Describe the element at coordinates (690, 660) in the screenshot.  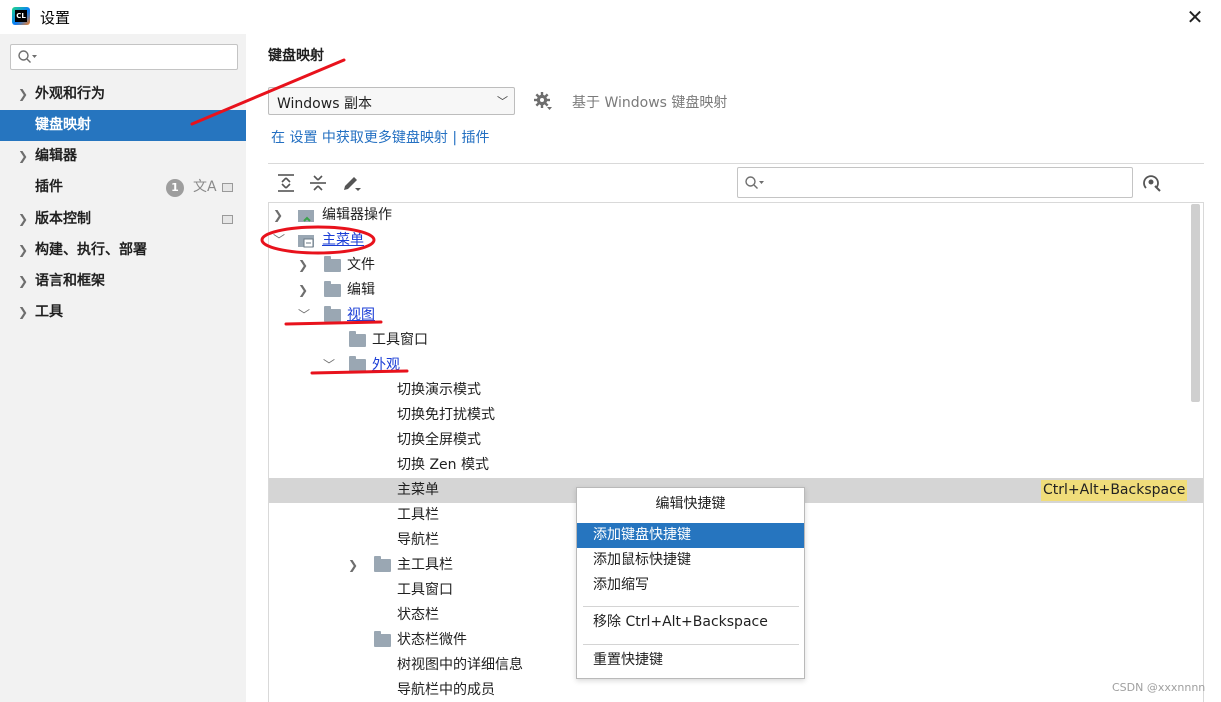
I see `reset-shortcuts-item: 重置快捷键` at that location.